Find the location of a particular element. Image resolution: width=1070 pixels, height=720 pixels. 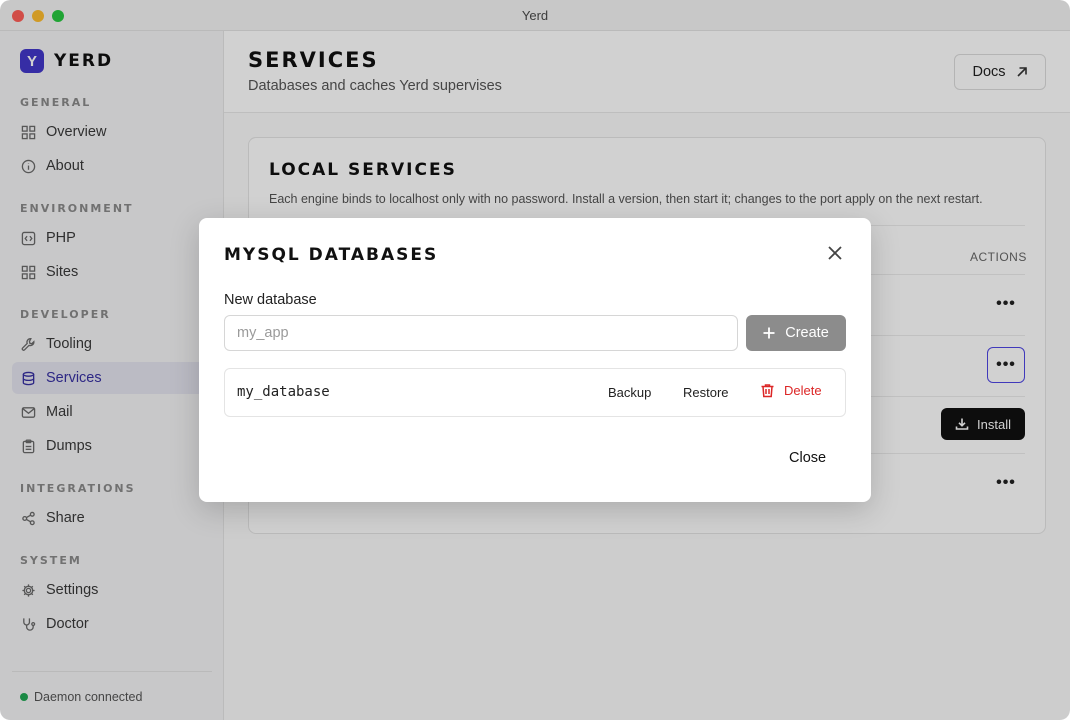

database-row: my_database Backup Restore Delete is located at coordinates (535, 392).